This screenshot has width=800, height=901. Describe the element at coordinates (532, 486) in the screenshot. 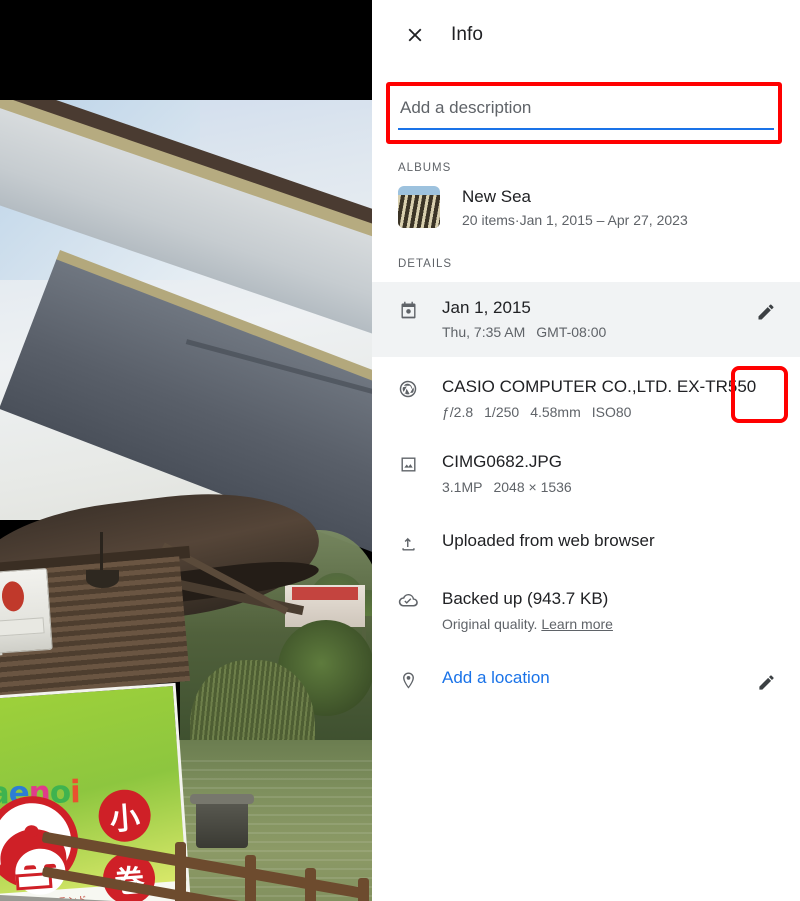

I see `dimensions-value: 2048 × 1536` at that location.